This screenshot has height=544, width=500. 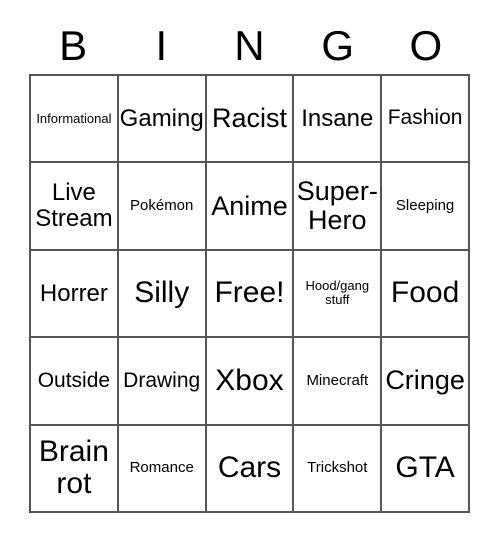 I want to click on bingo-cell-label: Brain rot, so click(x=73, y=467).